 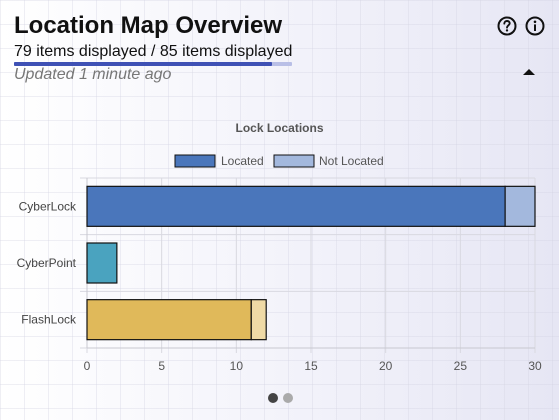 What do you see at coordinates (461, 366) in the screenshot?
I see `x-tick-label: 25` at bounding box center [461, 366].